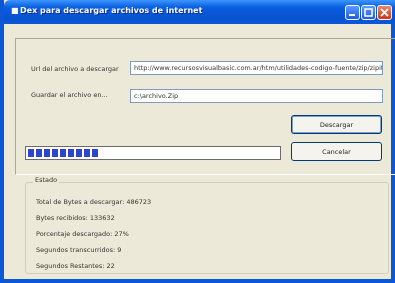  What do you see at coordinates (352, 12) in the screenshot?
I see `minimize-button` at bounding box center [352, 12].